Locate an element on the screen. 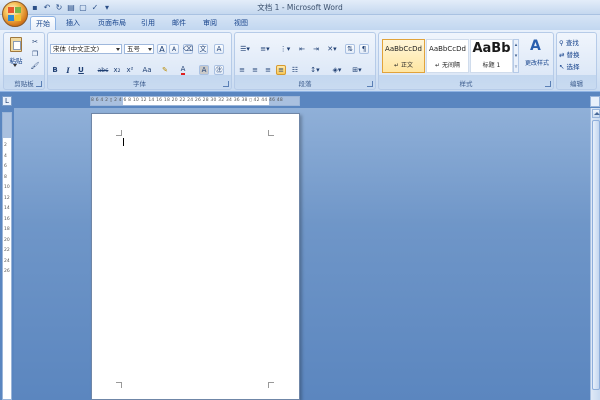  shading-icon: ◈▾ is located at coordinates (337, 70).